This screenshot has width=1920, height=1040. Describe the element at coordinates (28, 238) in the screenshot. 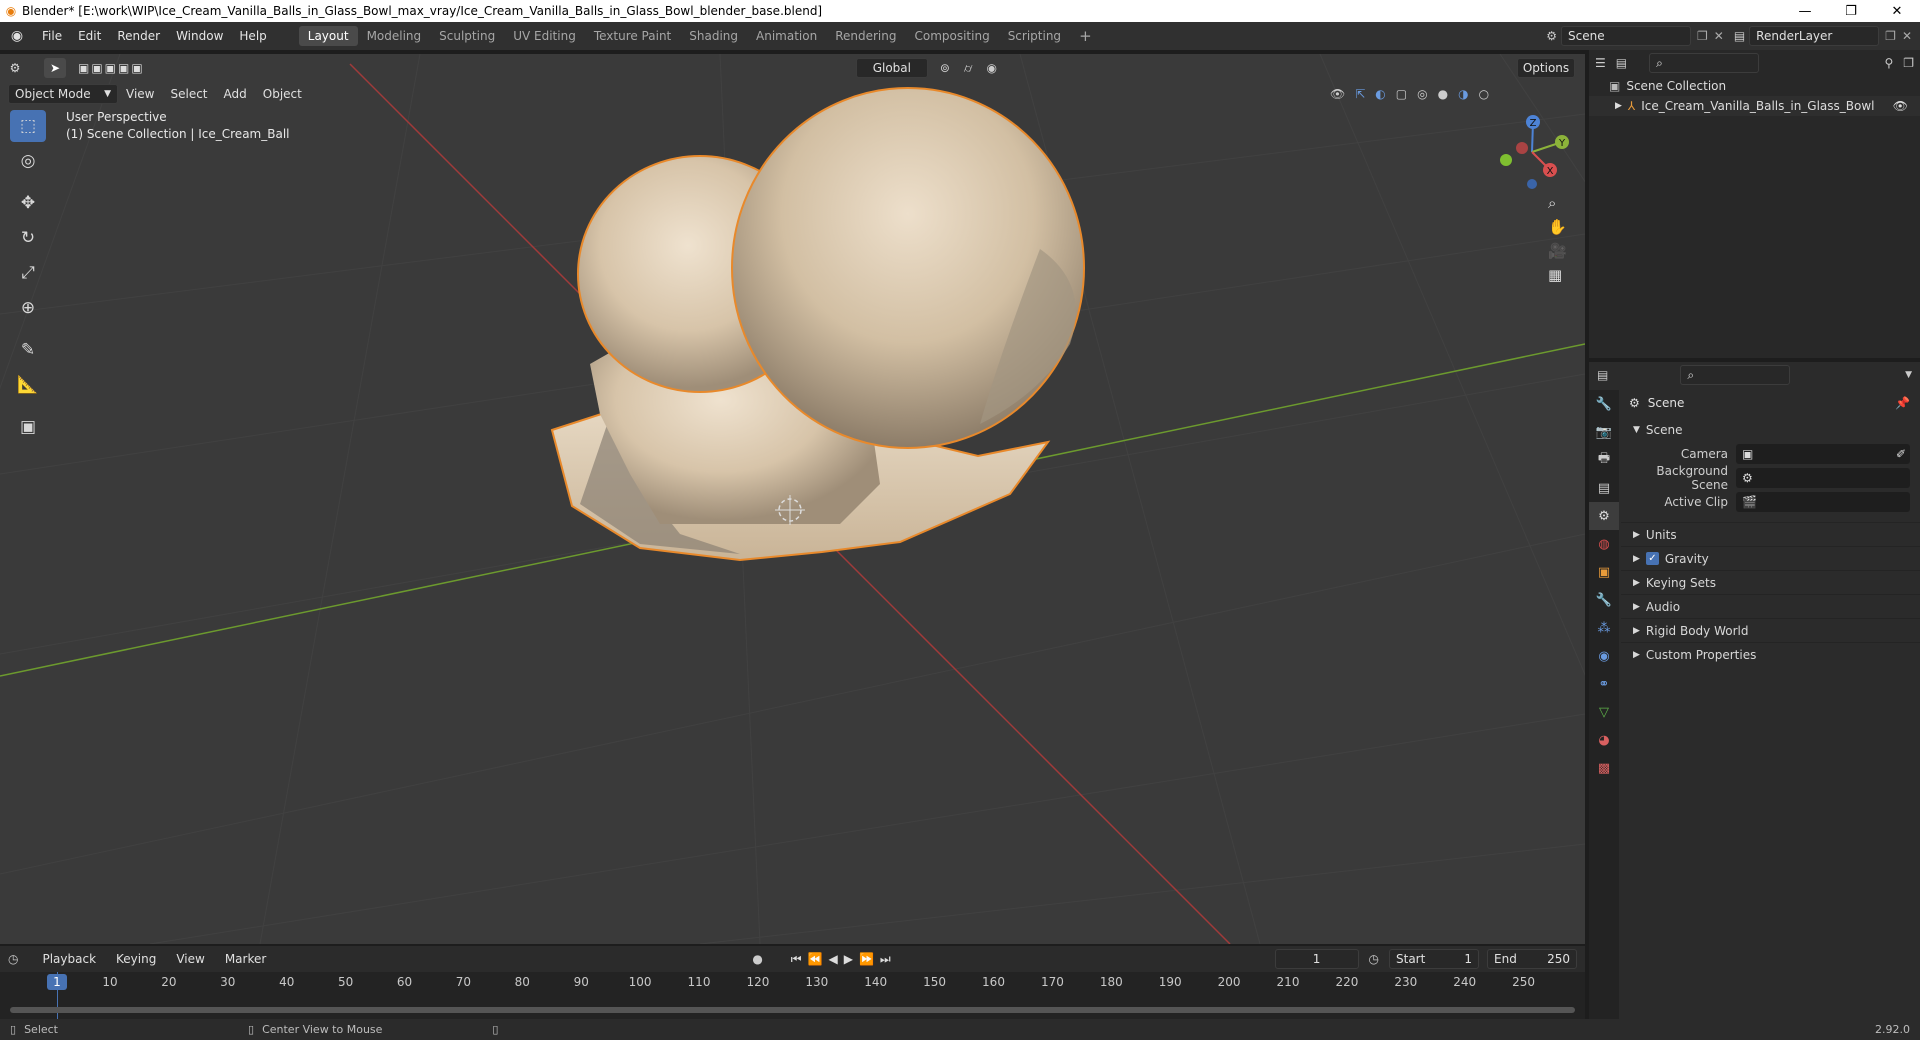

I see `rotate-tool: ↻` at that location.